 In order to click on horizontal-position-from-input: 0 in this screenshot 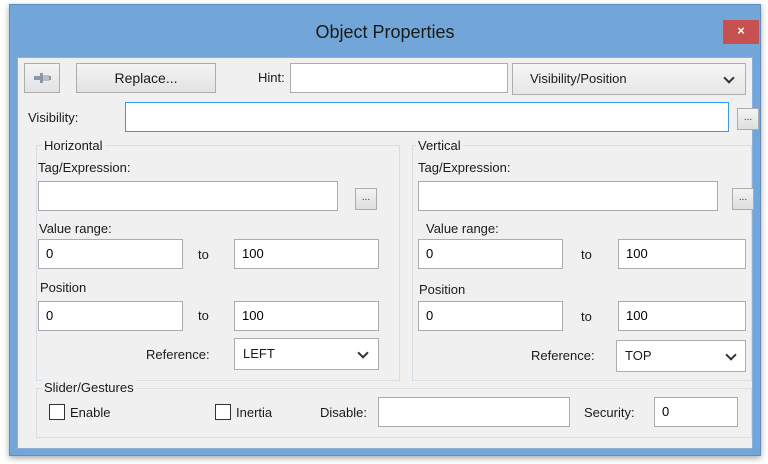, I will do `click(110, 316)`.